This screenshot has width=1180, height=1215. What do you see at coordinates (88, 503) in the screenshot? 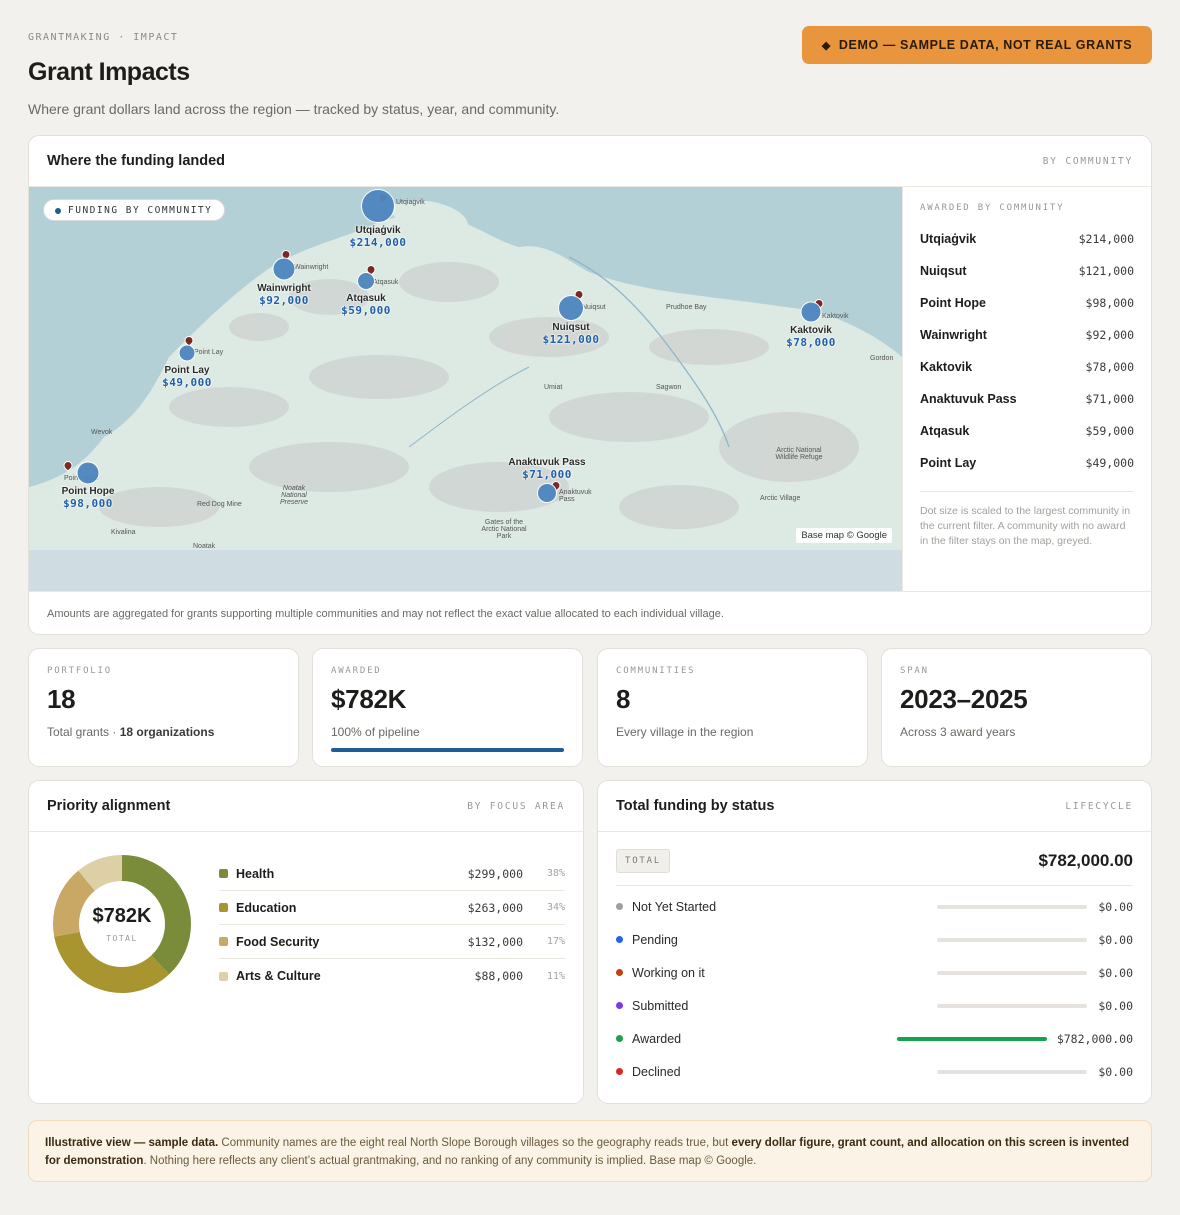
I see `map-bubble-value: $98,000` at bounding box center [88, 503].